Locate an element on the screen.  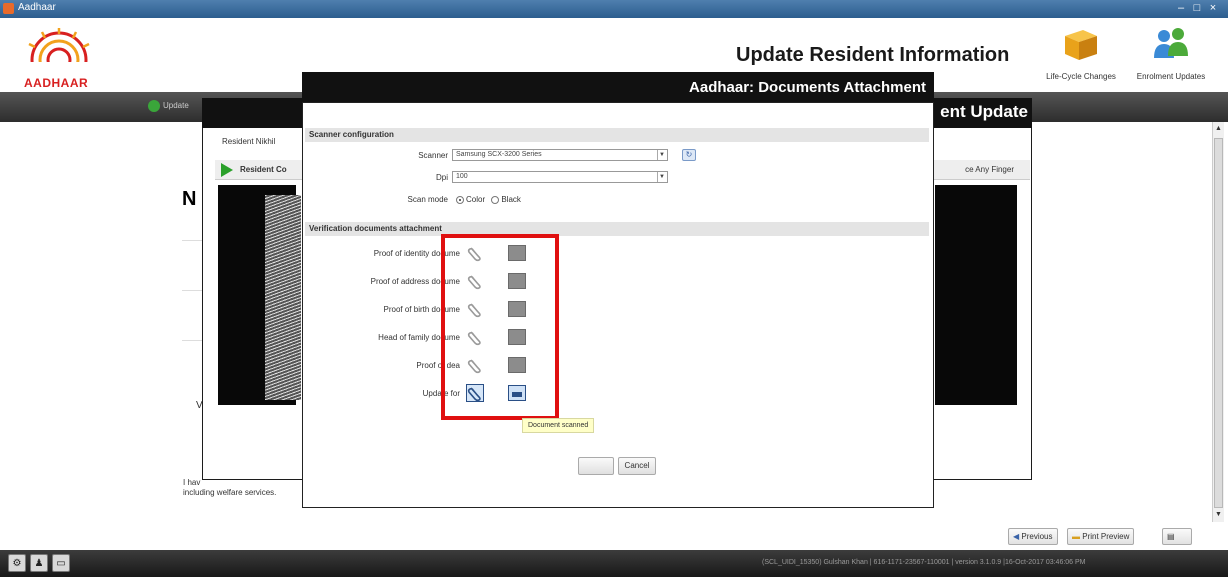
vertical-scrollbar: ▲ ▼ is located at coordinates (1218, 322).